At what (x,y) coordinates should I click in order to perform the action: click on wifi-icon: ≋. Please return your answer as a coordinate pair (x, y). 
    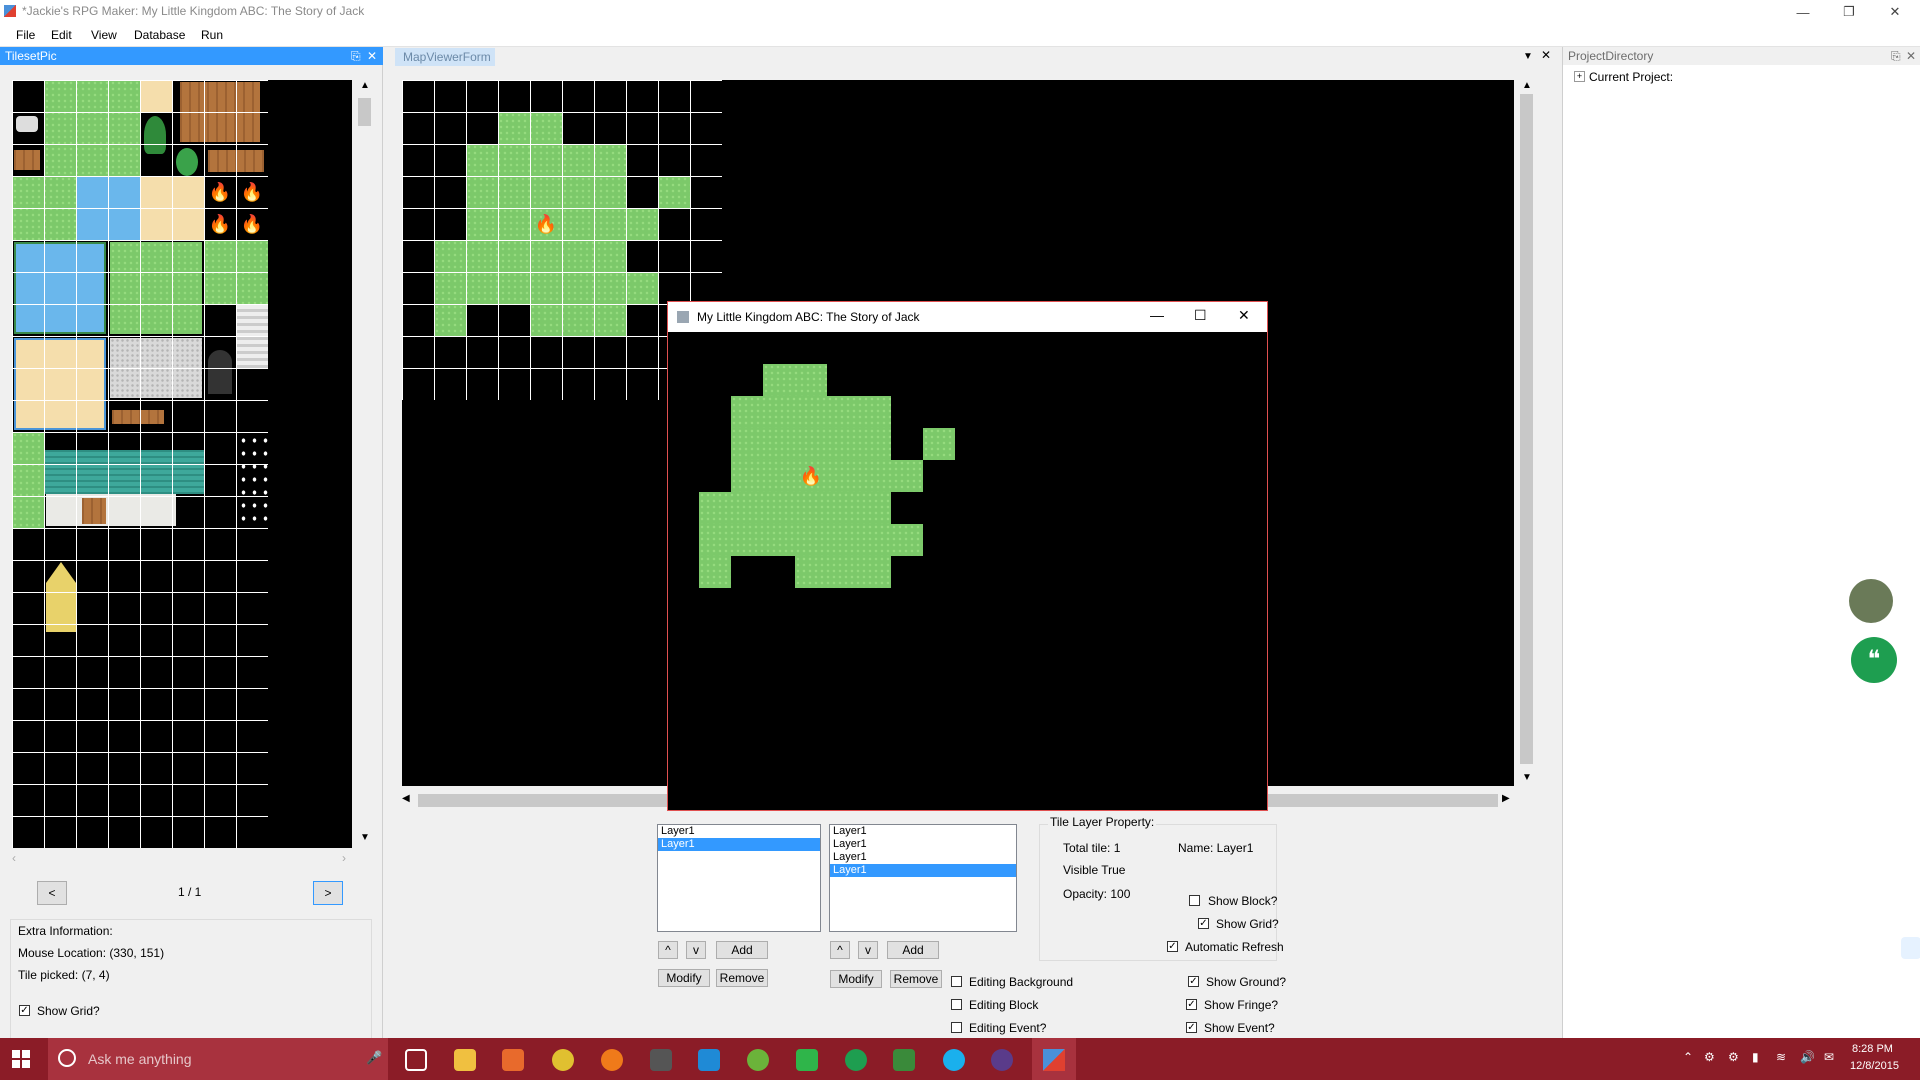
    Looking at the image, I should click on (1781, 1057).